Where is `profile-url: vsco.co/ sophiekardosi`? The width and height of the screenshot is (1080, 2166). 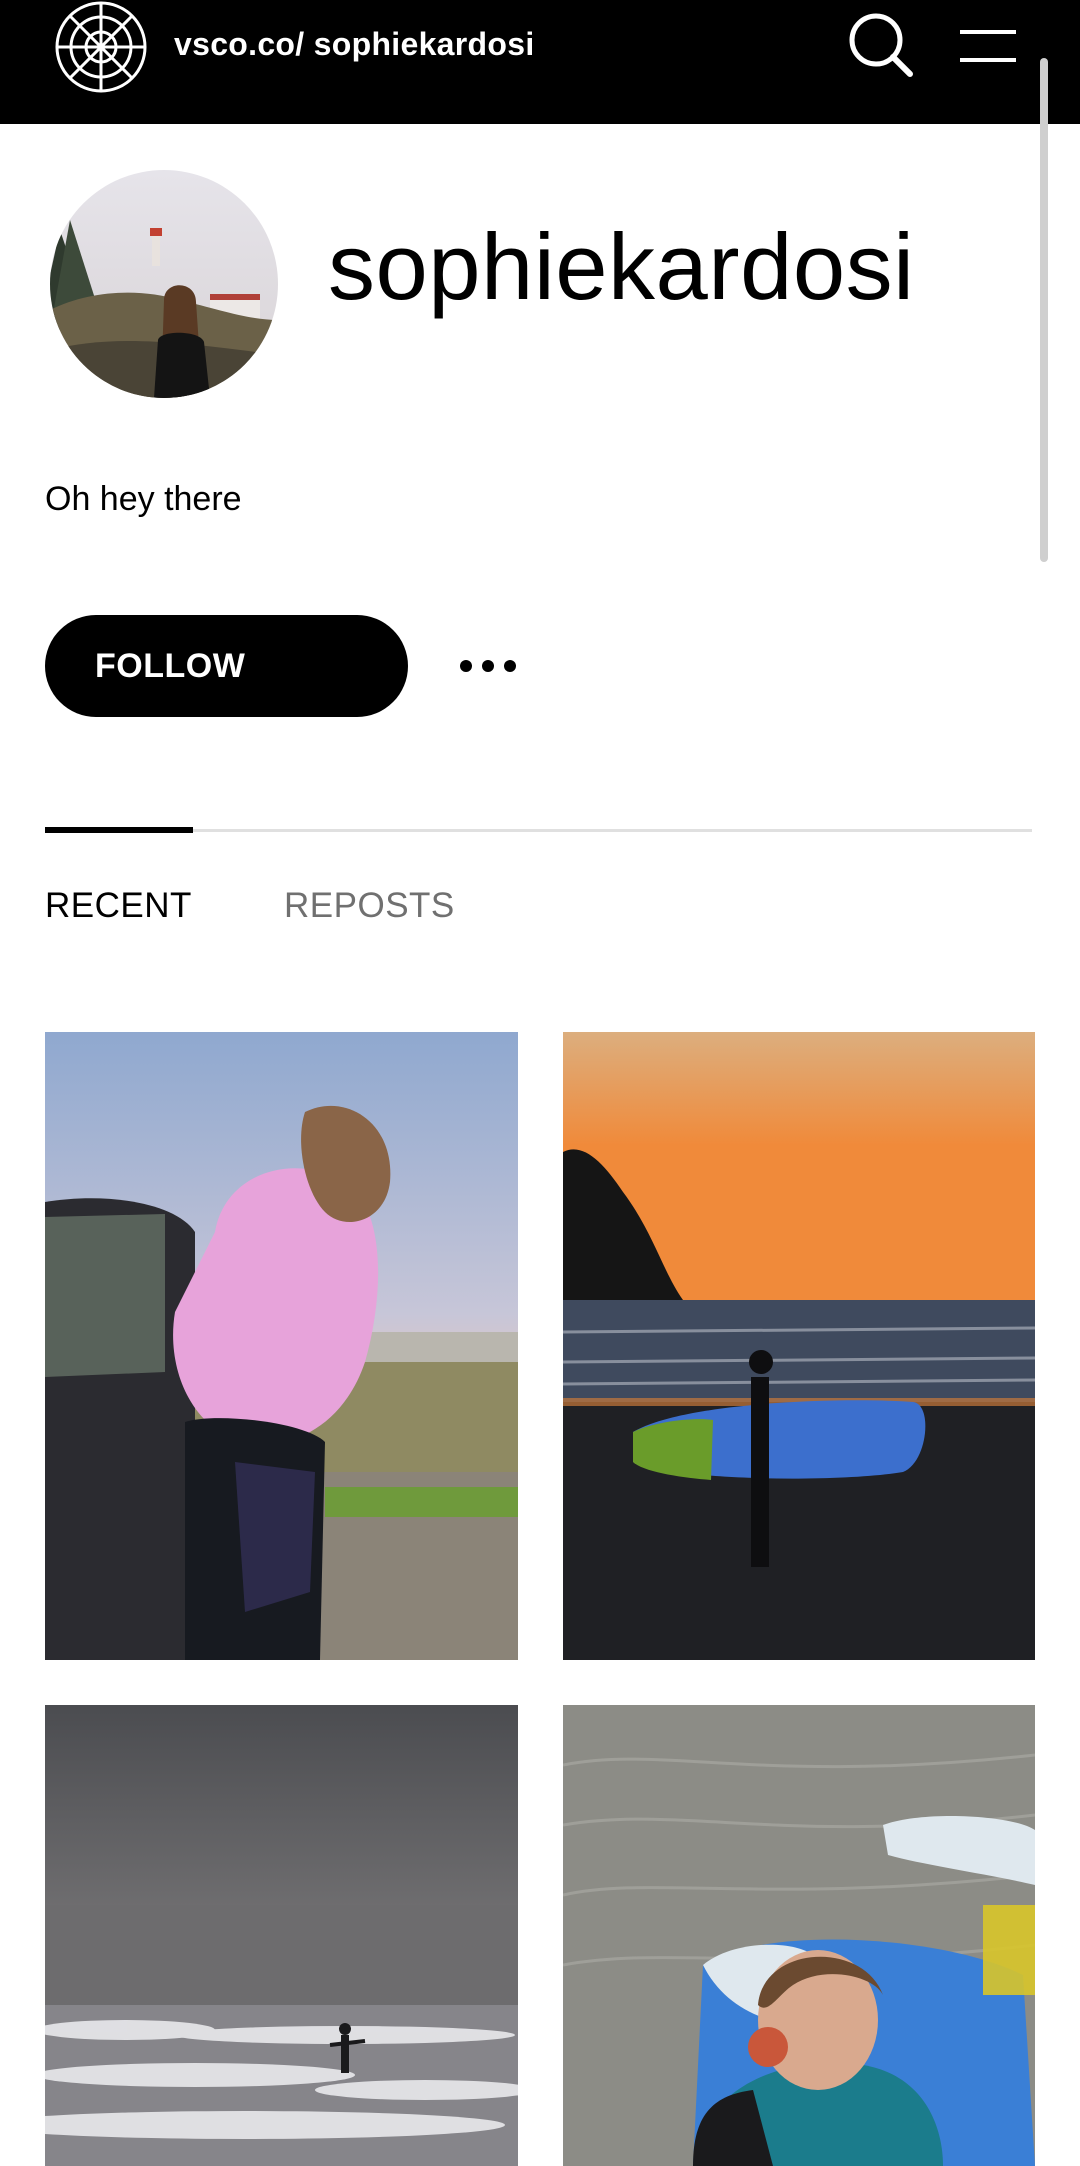
profile-url: vsco.co/ sophiekardosi is located at coordinates (354, 44).